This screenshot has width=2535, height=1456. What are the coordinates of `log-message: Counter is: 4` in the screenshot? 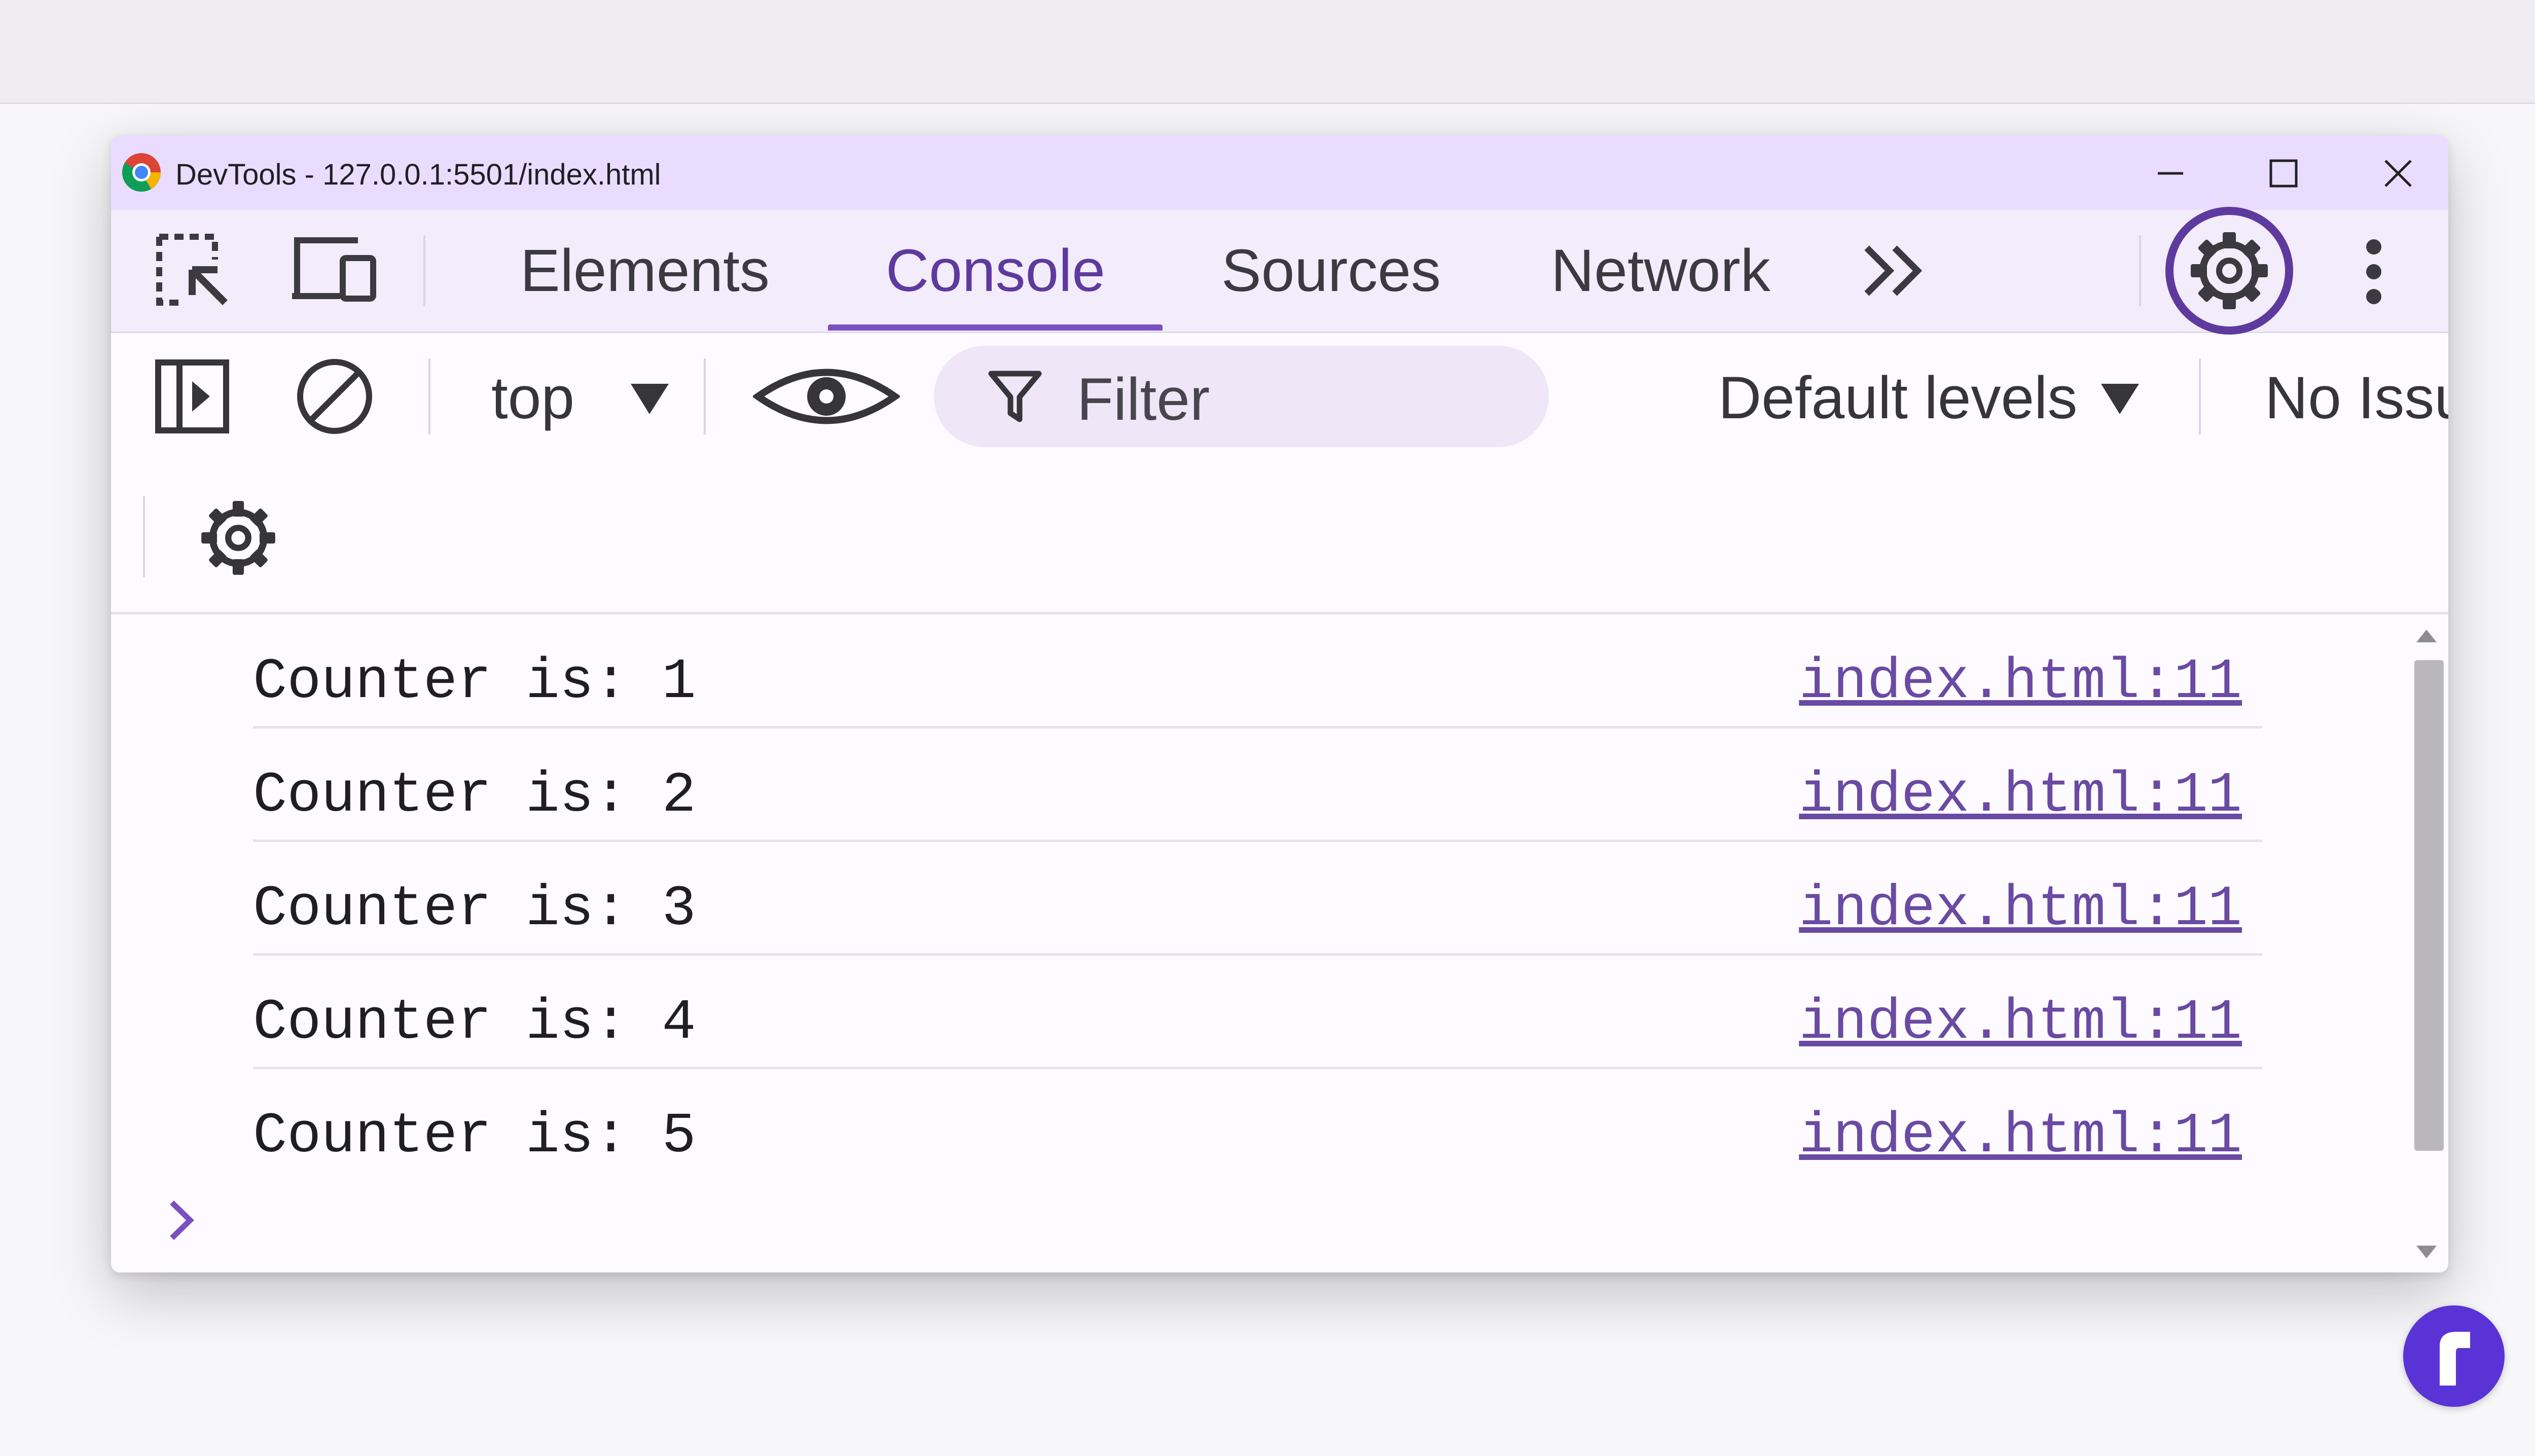 It's located at (474, 1023).